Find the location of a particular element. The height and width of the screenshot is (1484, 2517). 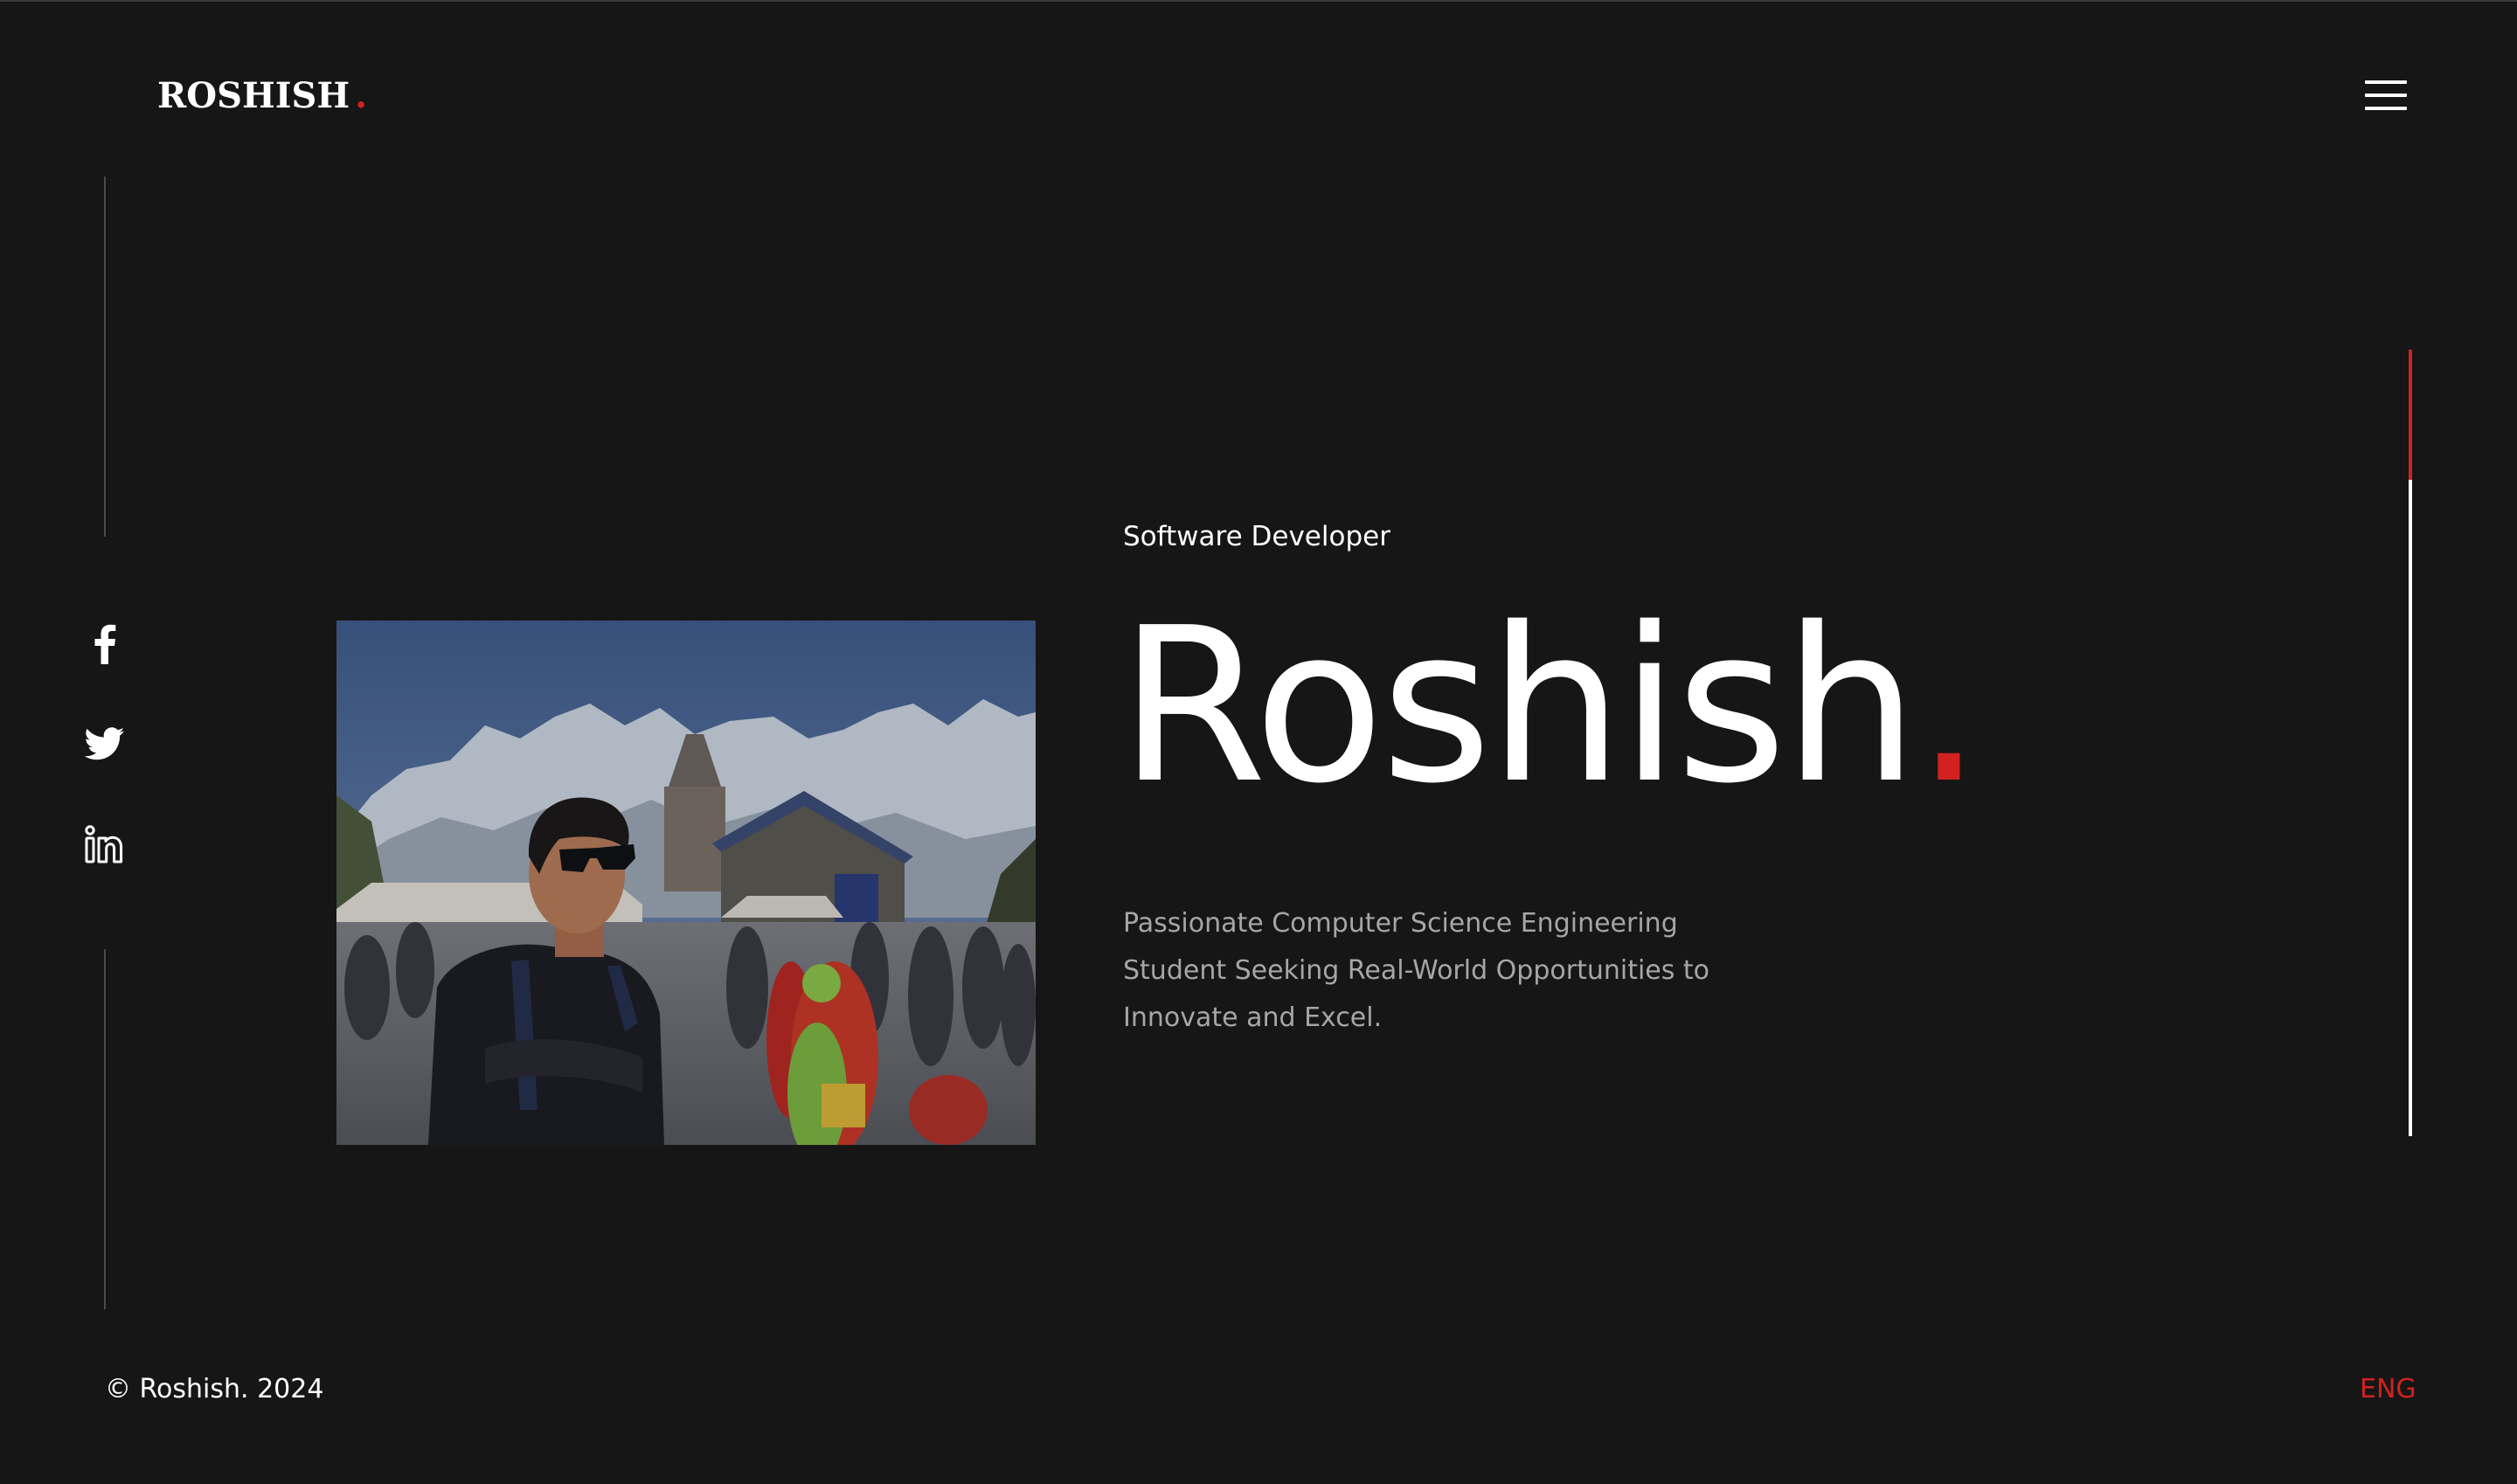

scroll-progress-bar is located at coordinates (2410, 743).